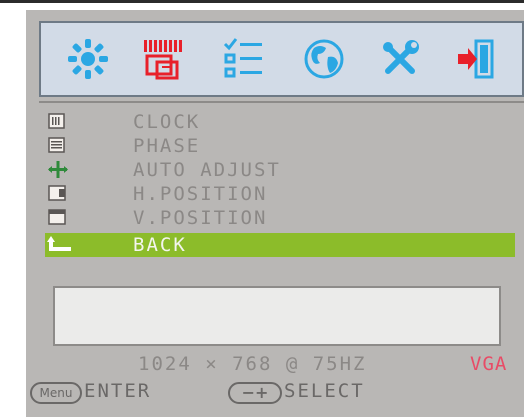  What do you see at coordinates (324, 391) in the screenshot?
I see `select-hint: SELECT` at bounding box center [324, 391].